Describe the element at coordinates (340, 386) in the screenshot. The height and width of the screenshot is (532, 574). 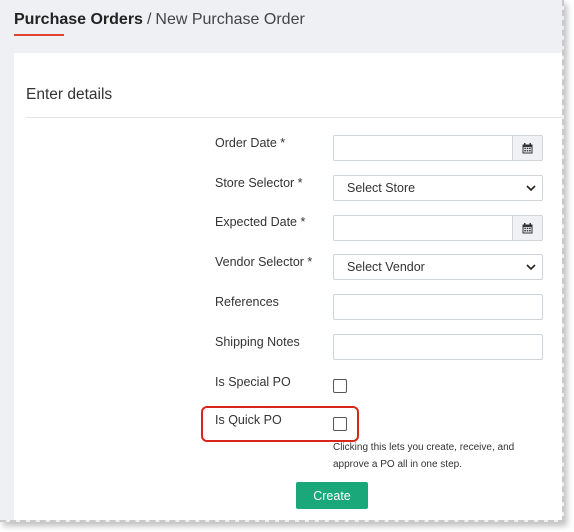
I see `is-special-po-checkbox` at that location.